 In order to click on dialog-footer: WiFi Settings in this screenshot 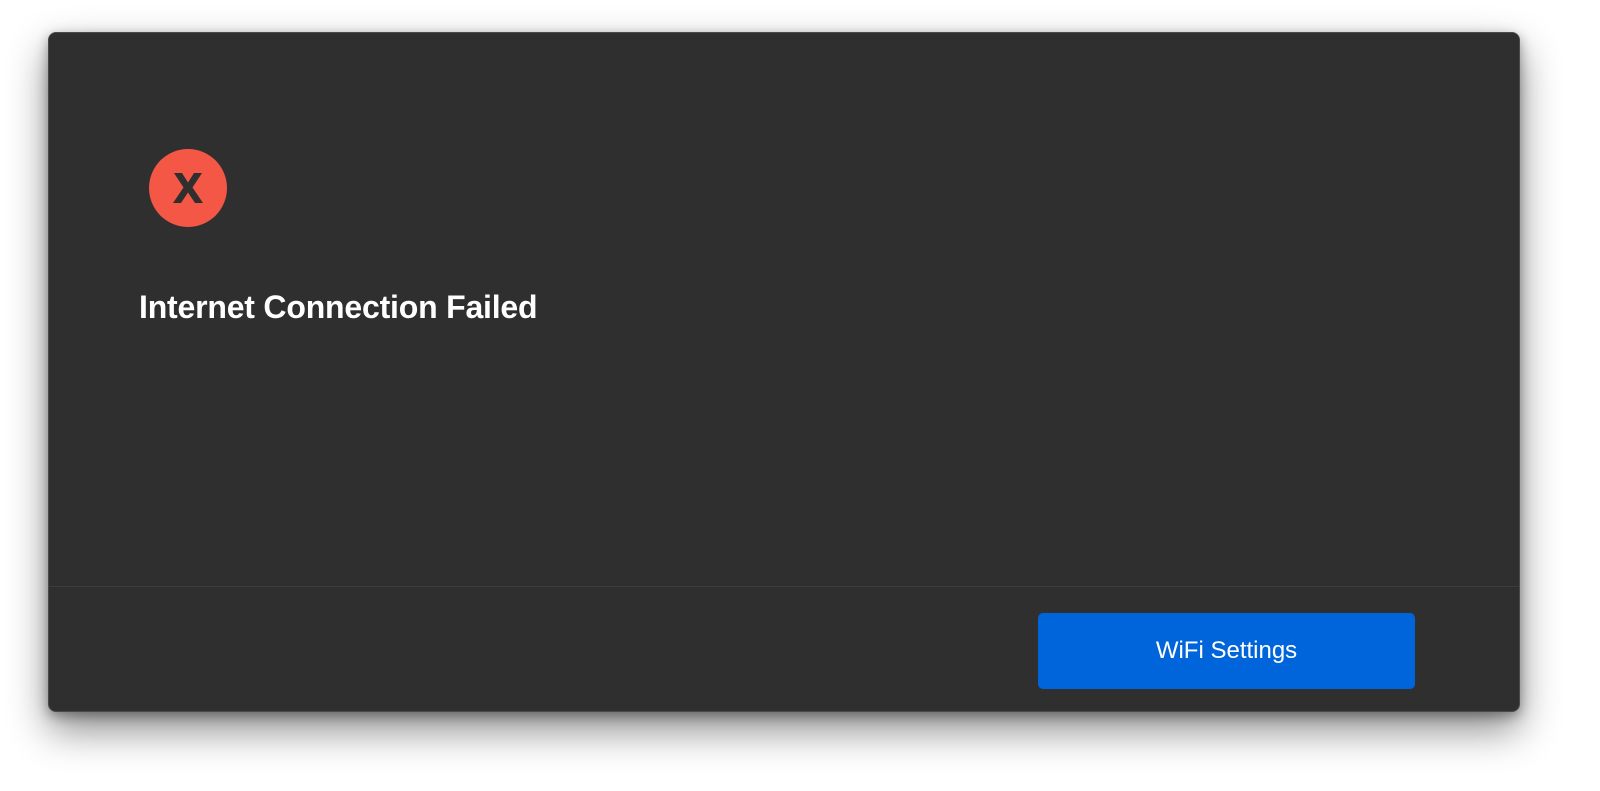, I will do `click(784, 649)`.